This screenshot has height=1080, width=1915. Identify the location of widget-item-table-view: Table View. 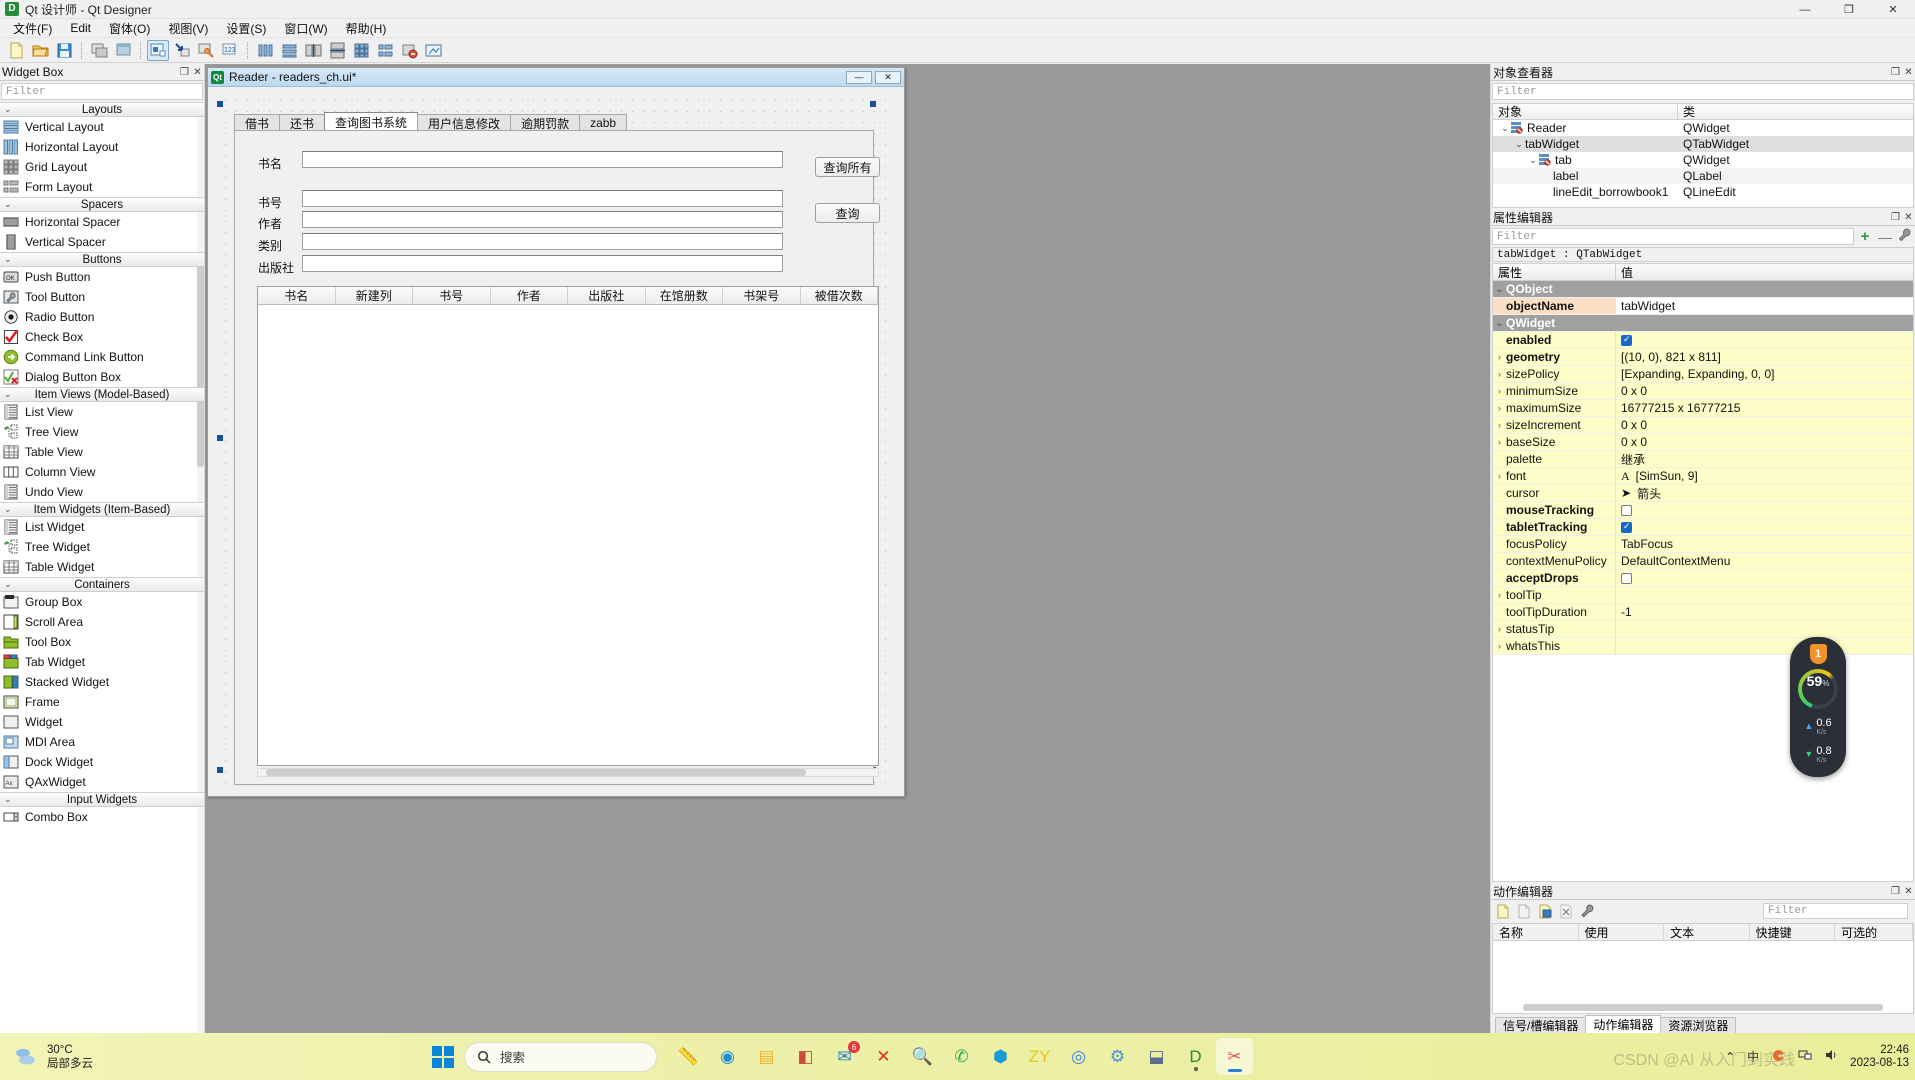
(102, 452).